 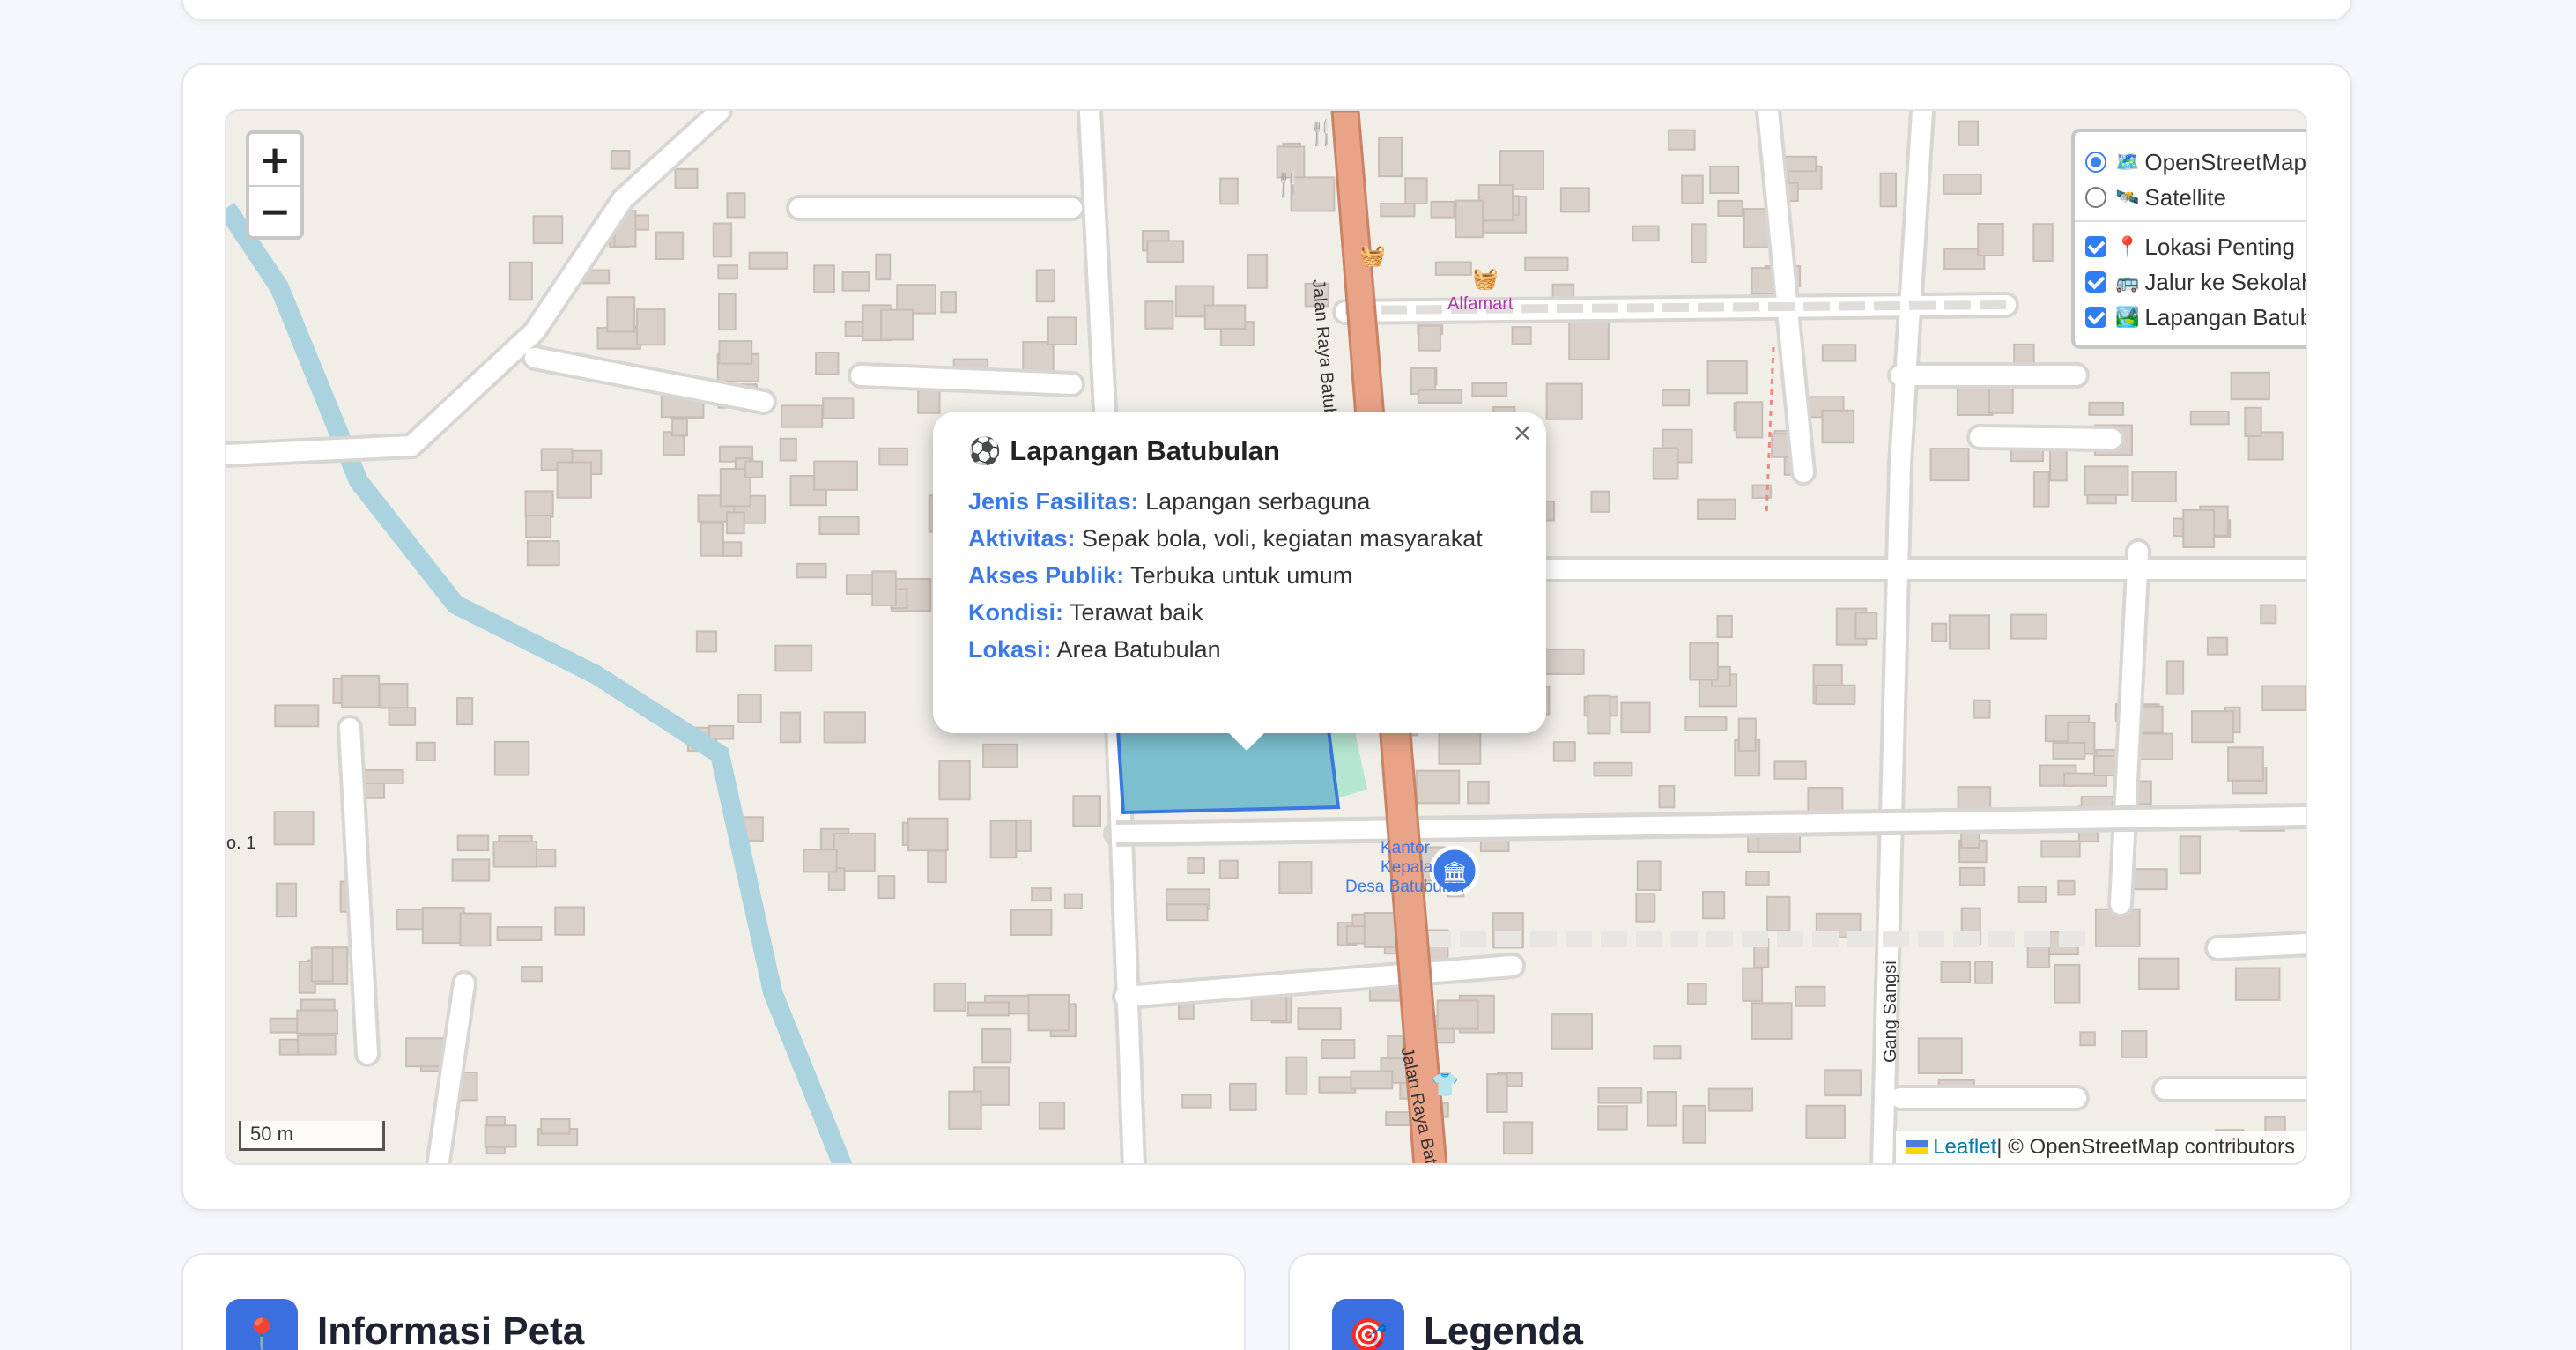 I want to click on popup-row-key: Lokasi:, so click(x=1010, y=649).